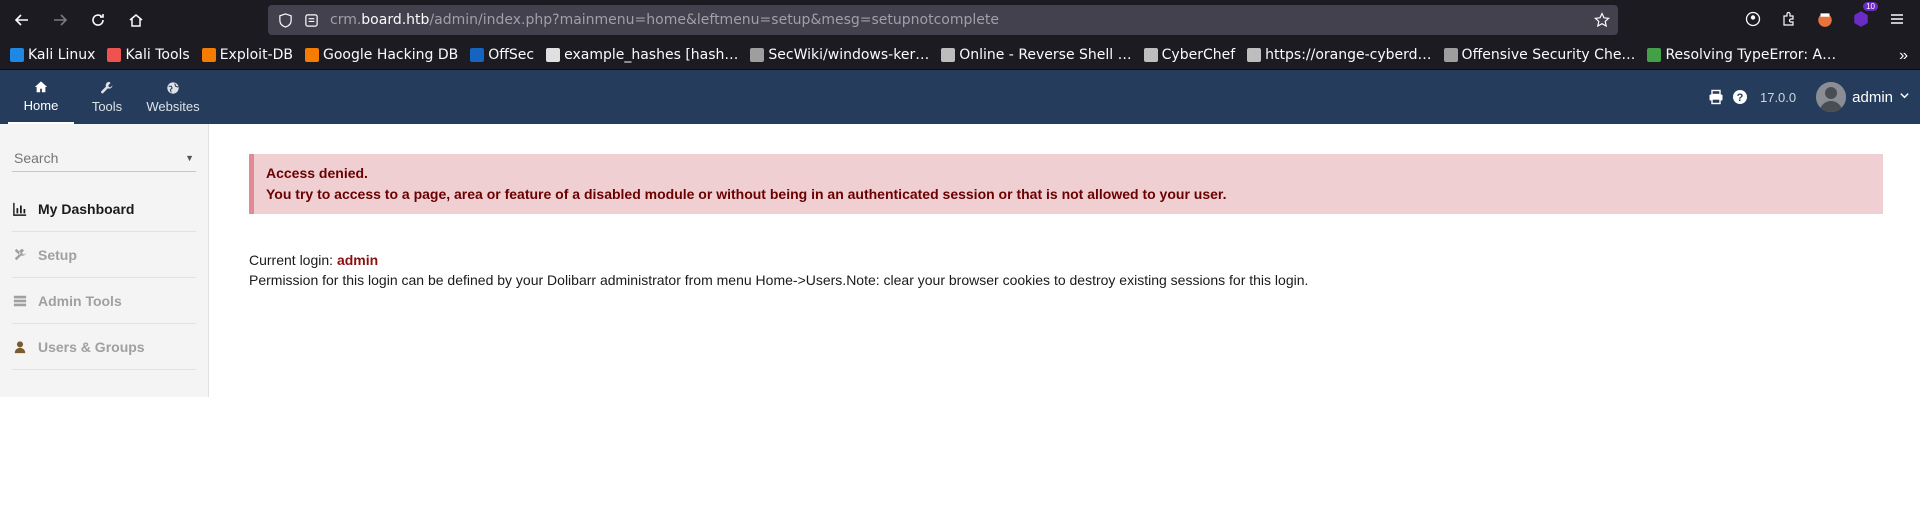 The image size is (1920, 517). I want to click on account-icon, so click(1753, 19).